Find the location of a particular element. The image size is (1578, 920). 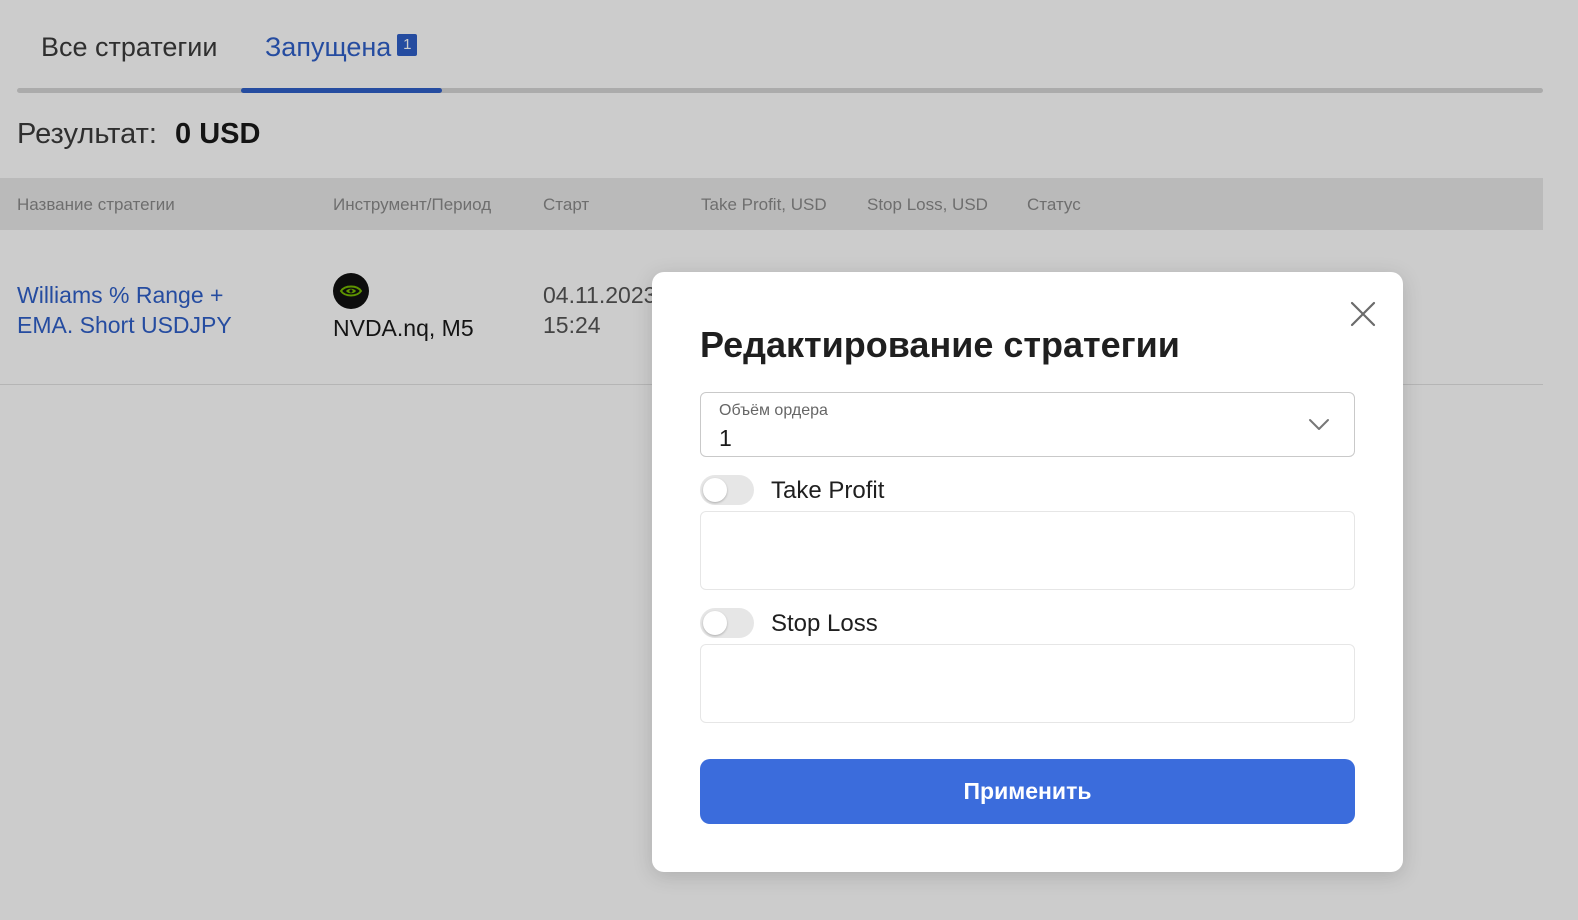

stop-loss-input is located at coordinates (1027, 683).